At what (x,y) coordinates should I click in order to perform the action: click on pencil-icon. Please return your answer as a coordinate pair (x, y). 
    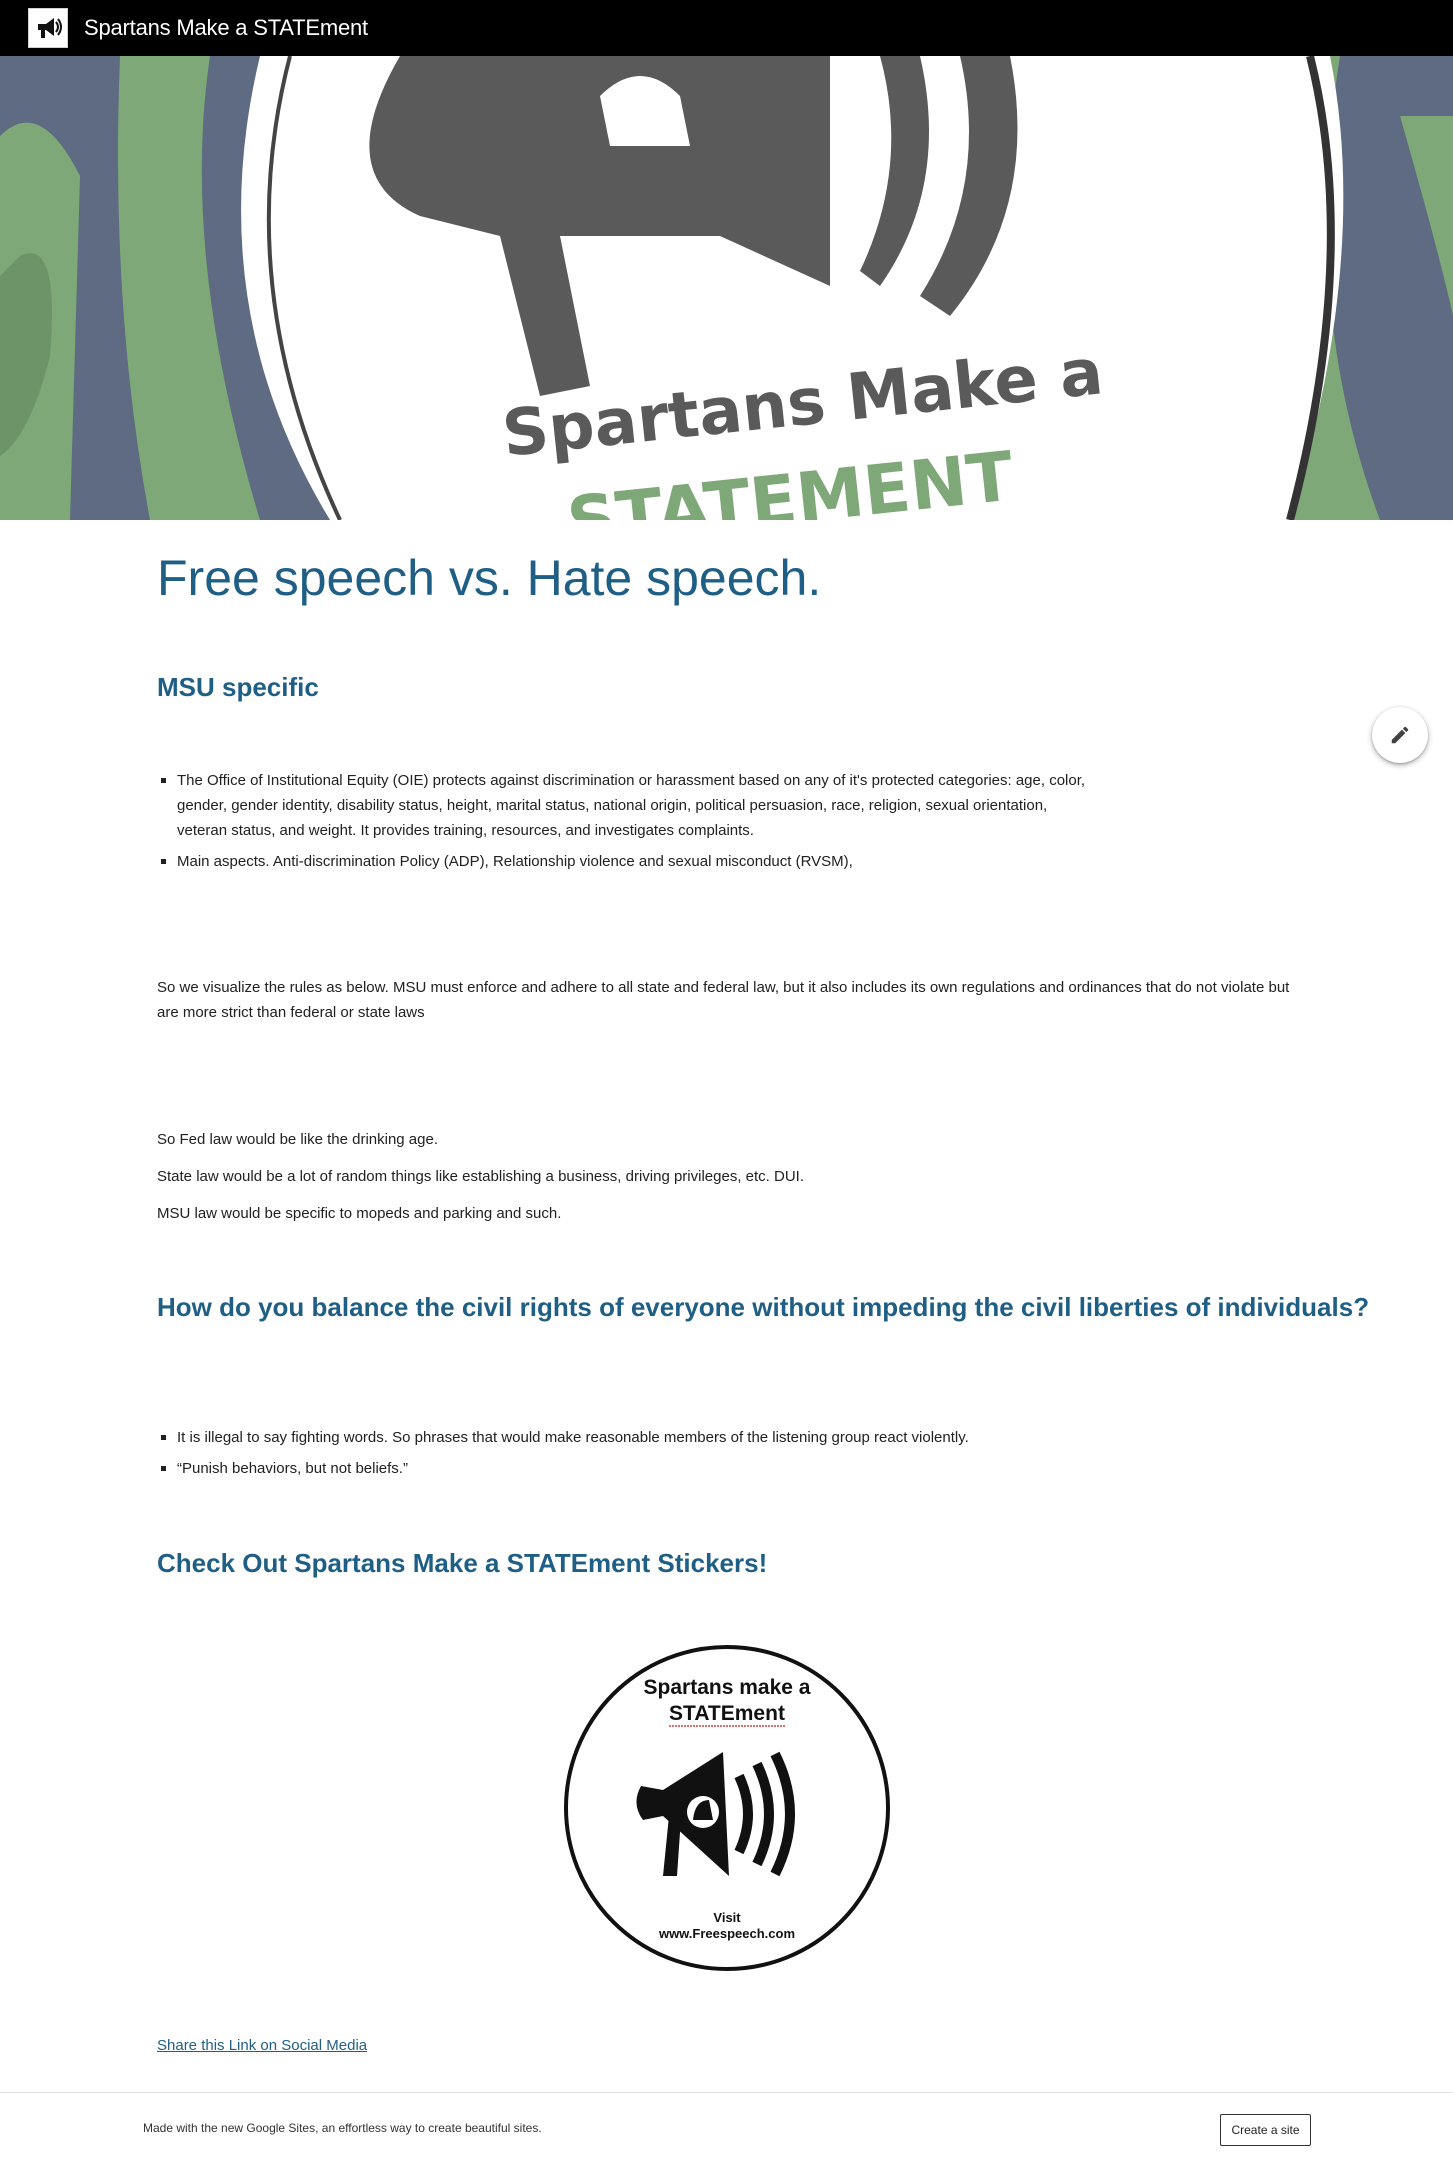
    Looking at the image, I should click on (1400, 735).